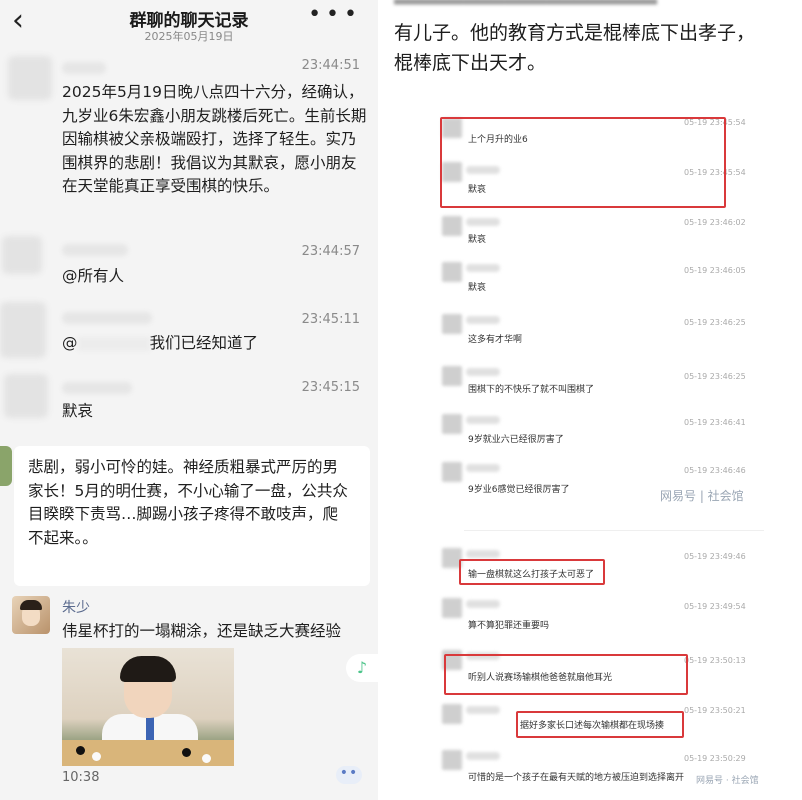  What do you see at coordinates (189, 266) in the screenshot?
I see `chat-message: 23:44:57 @所有人` at bounding box center [189, 266].